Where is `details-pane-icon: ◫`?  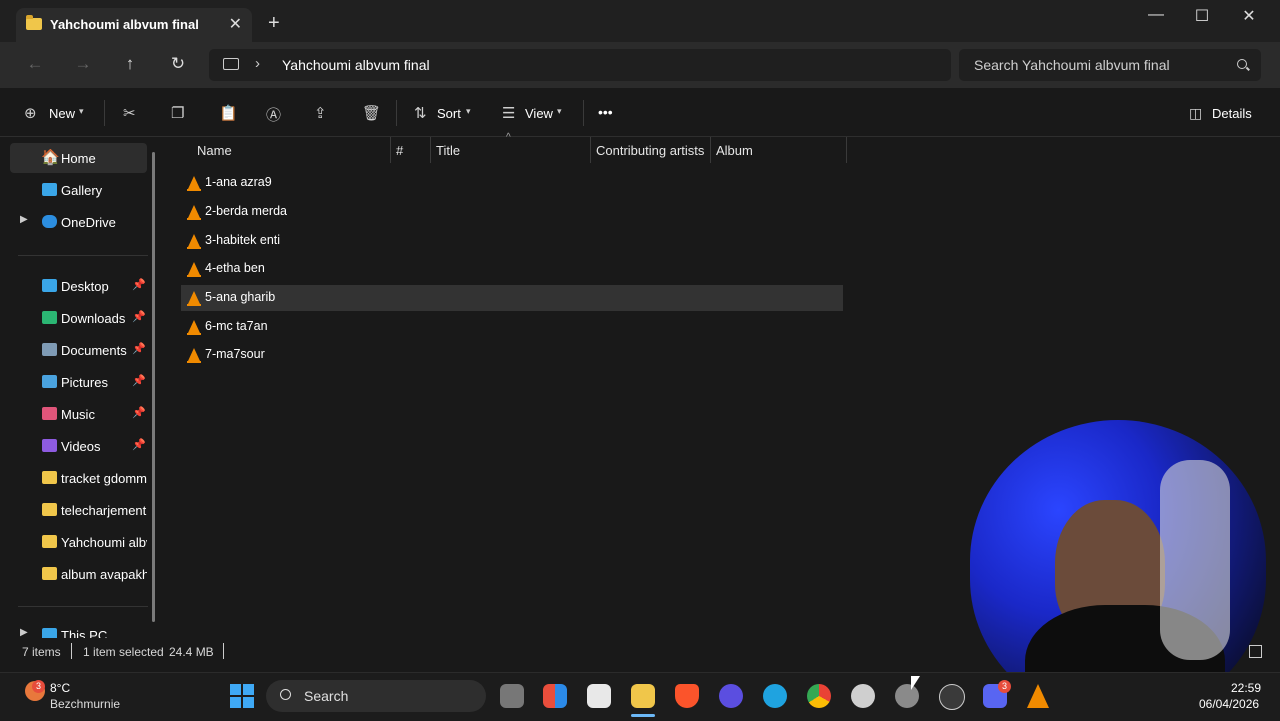 details-pane-icon: ◫ is located at coordinates (1195, 113).